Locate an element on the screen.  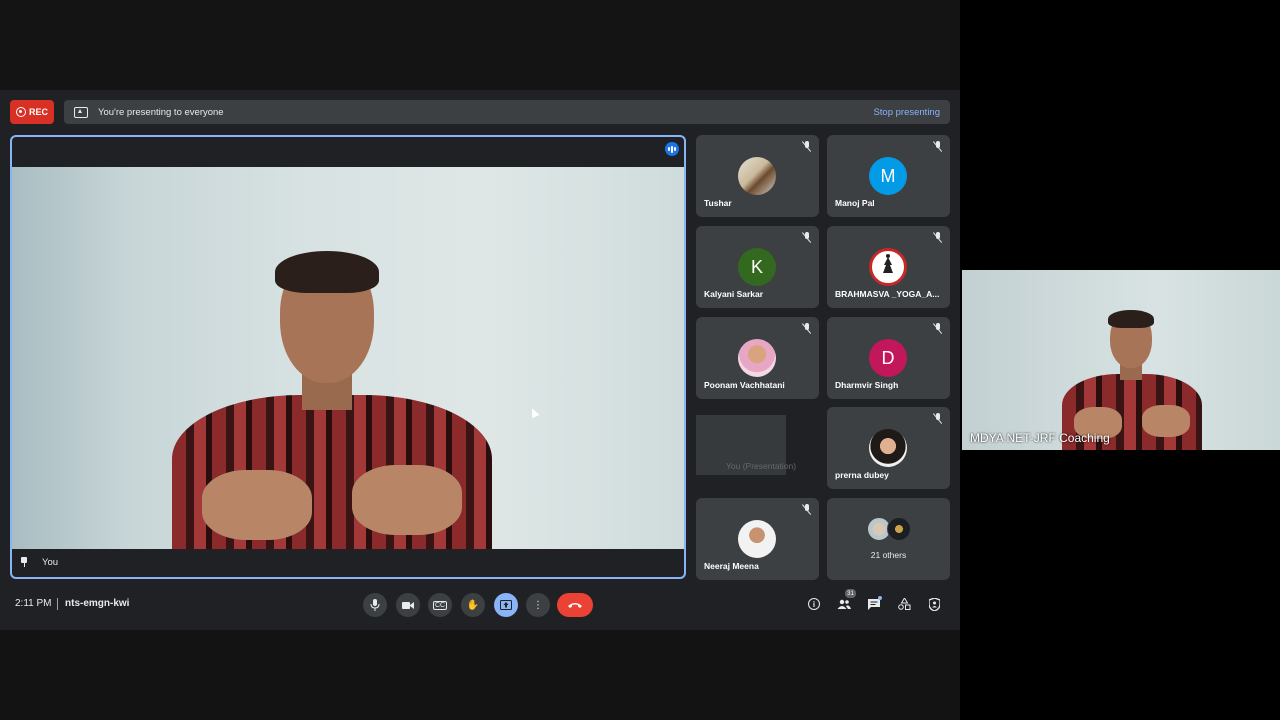
main-tile-name: You is located at coordinates (50, 562).